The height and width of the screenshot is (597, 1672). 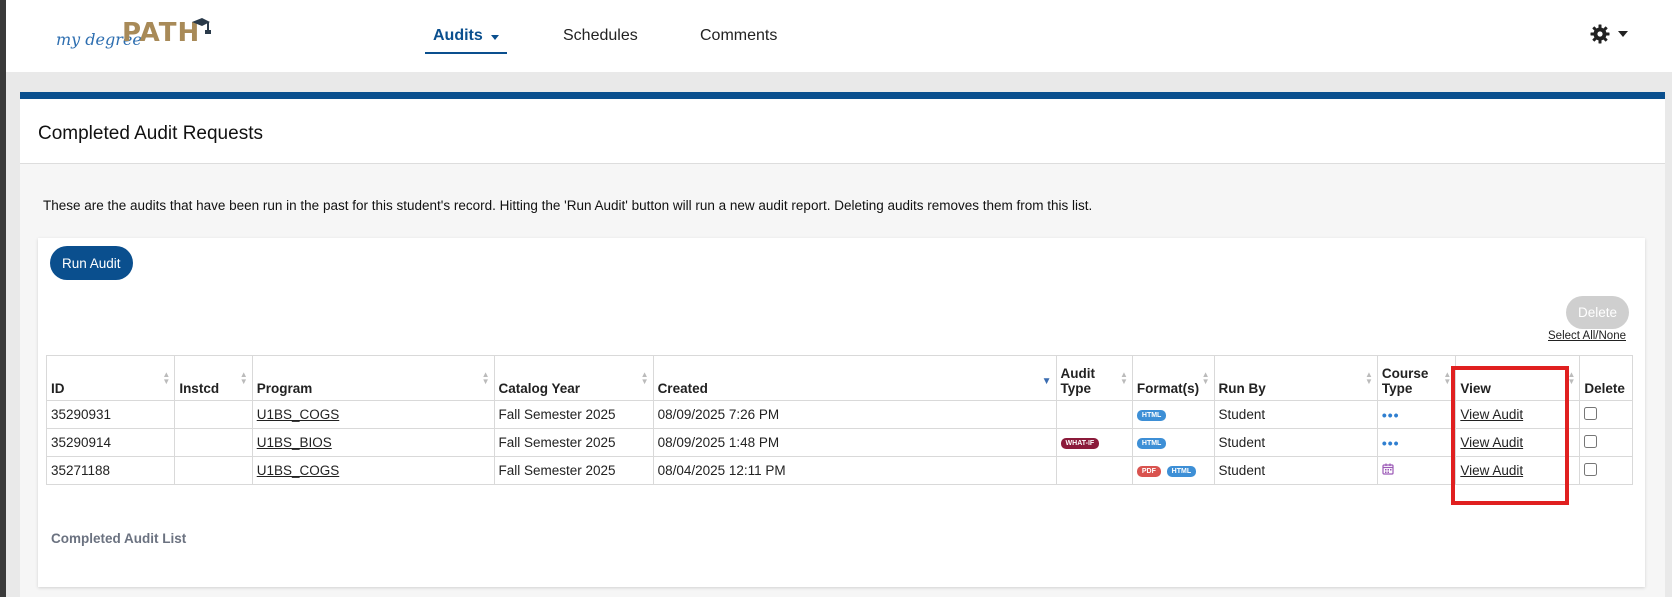 What do you see at coordinates (1046, 381) in the screenshot?
I see `sort-desc-icon: ▼` at bounding box center [1046, 381].